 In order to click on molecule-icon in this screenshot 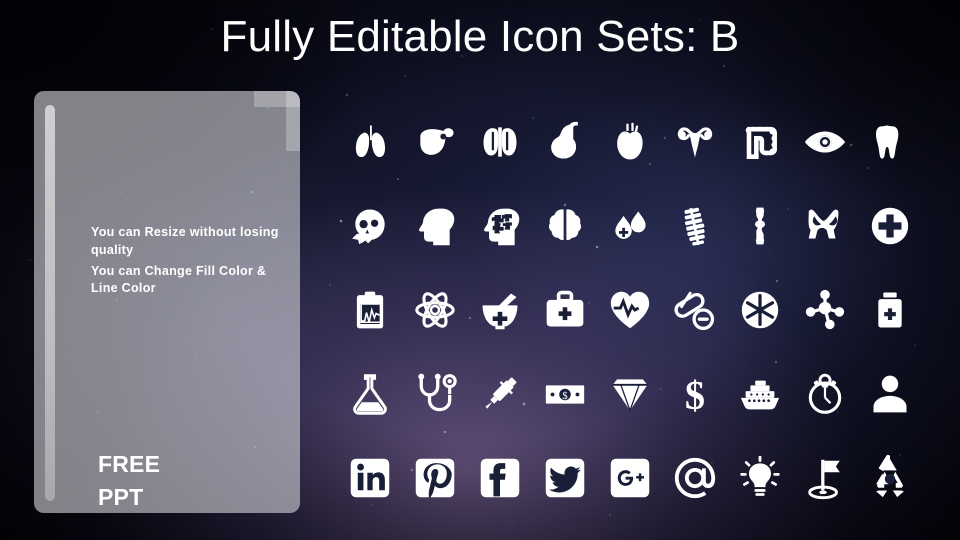, I will do `click(824, 310)`.